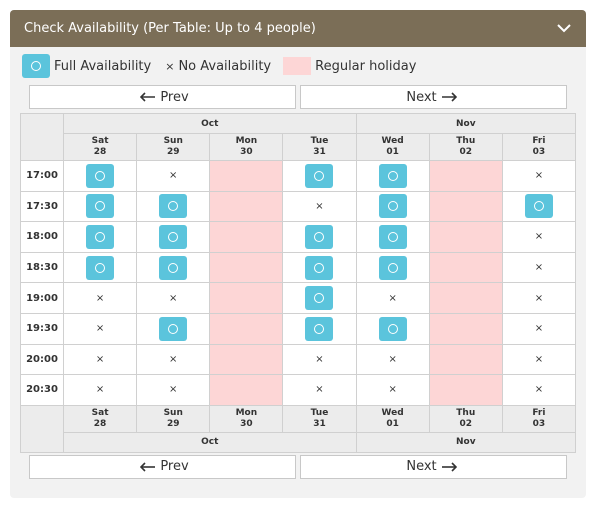 The height and width of the screenshot is (507, 600). What do you see at coordinates (42, 428) in the screenshot?
I see `corner-cell-bottom` at bounding box center [42, 428].